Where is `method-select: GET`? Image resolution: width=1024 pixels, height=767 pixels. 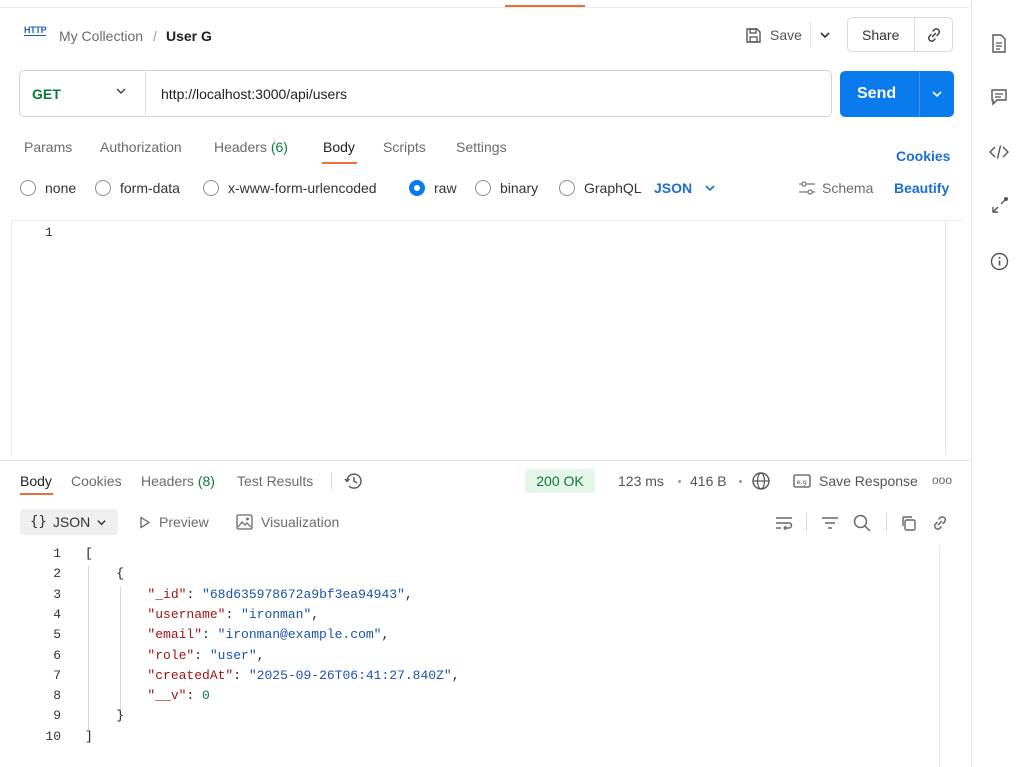 method-select: GET is located at coordinates (46, 94).